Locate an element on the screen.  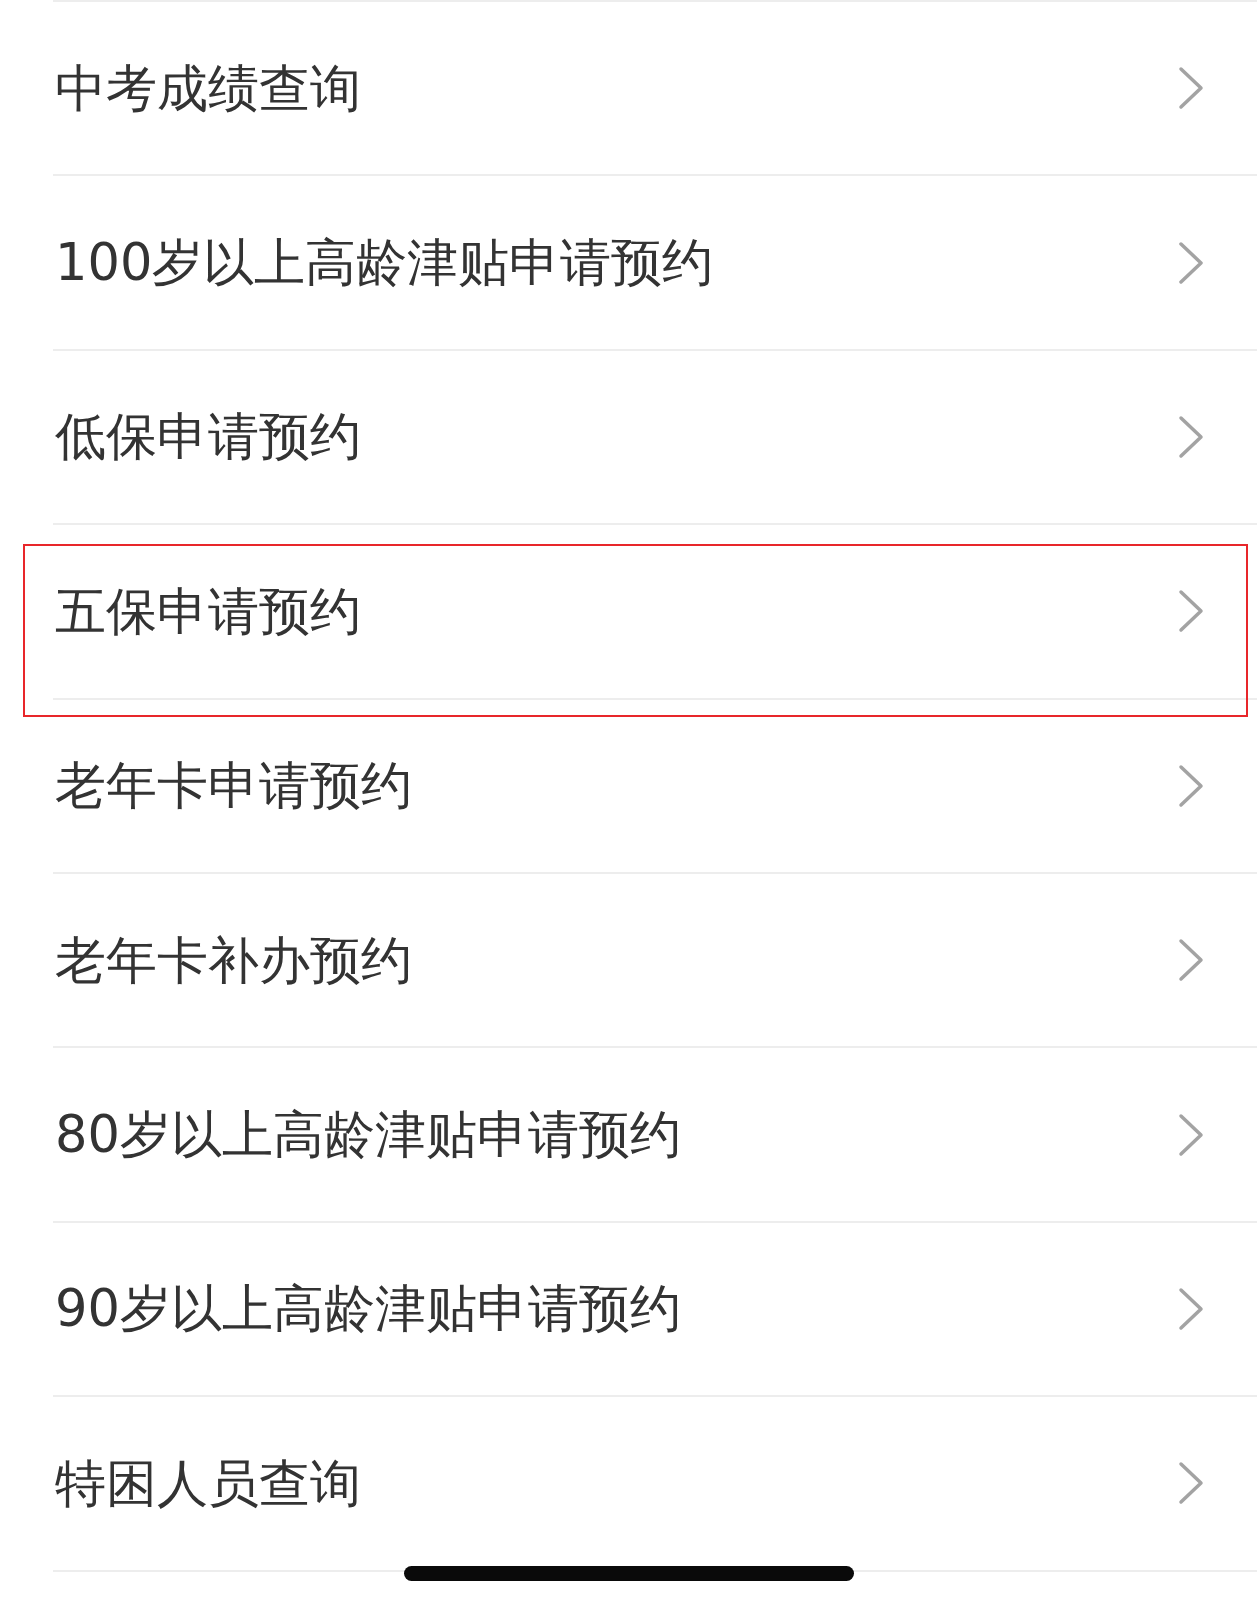
list-item: 80岁以上高龄津贴申请预约 is located at coordinates (655, 1135).